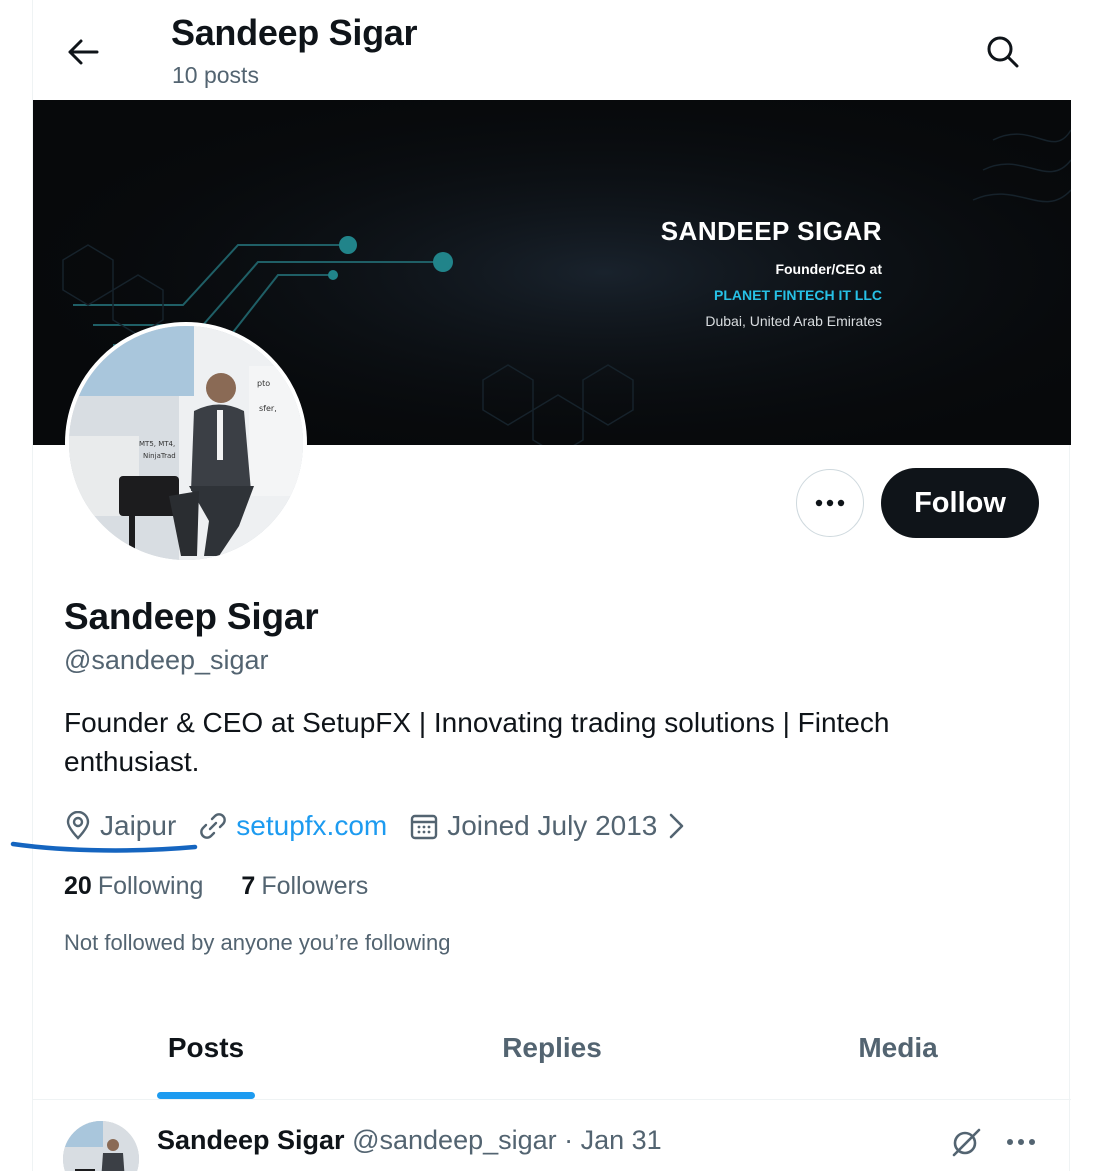  What do you see at coordinates (251, 1140) in the screenshot?
I see `post-author-name: Sandeep Sigar` at bounding box center [251, 1140].